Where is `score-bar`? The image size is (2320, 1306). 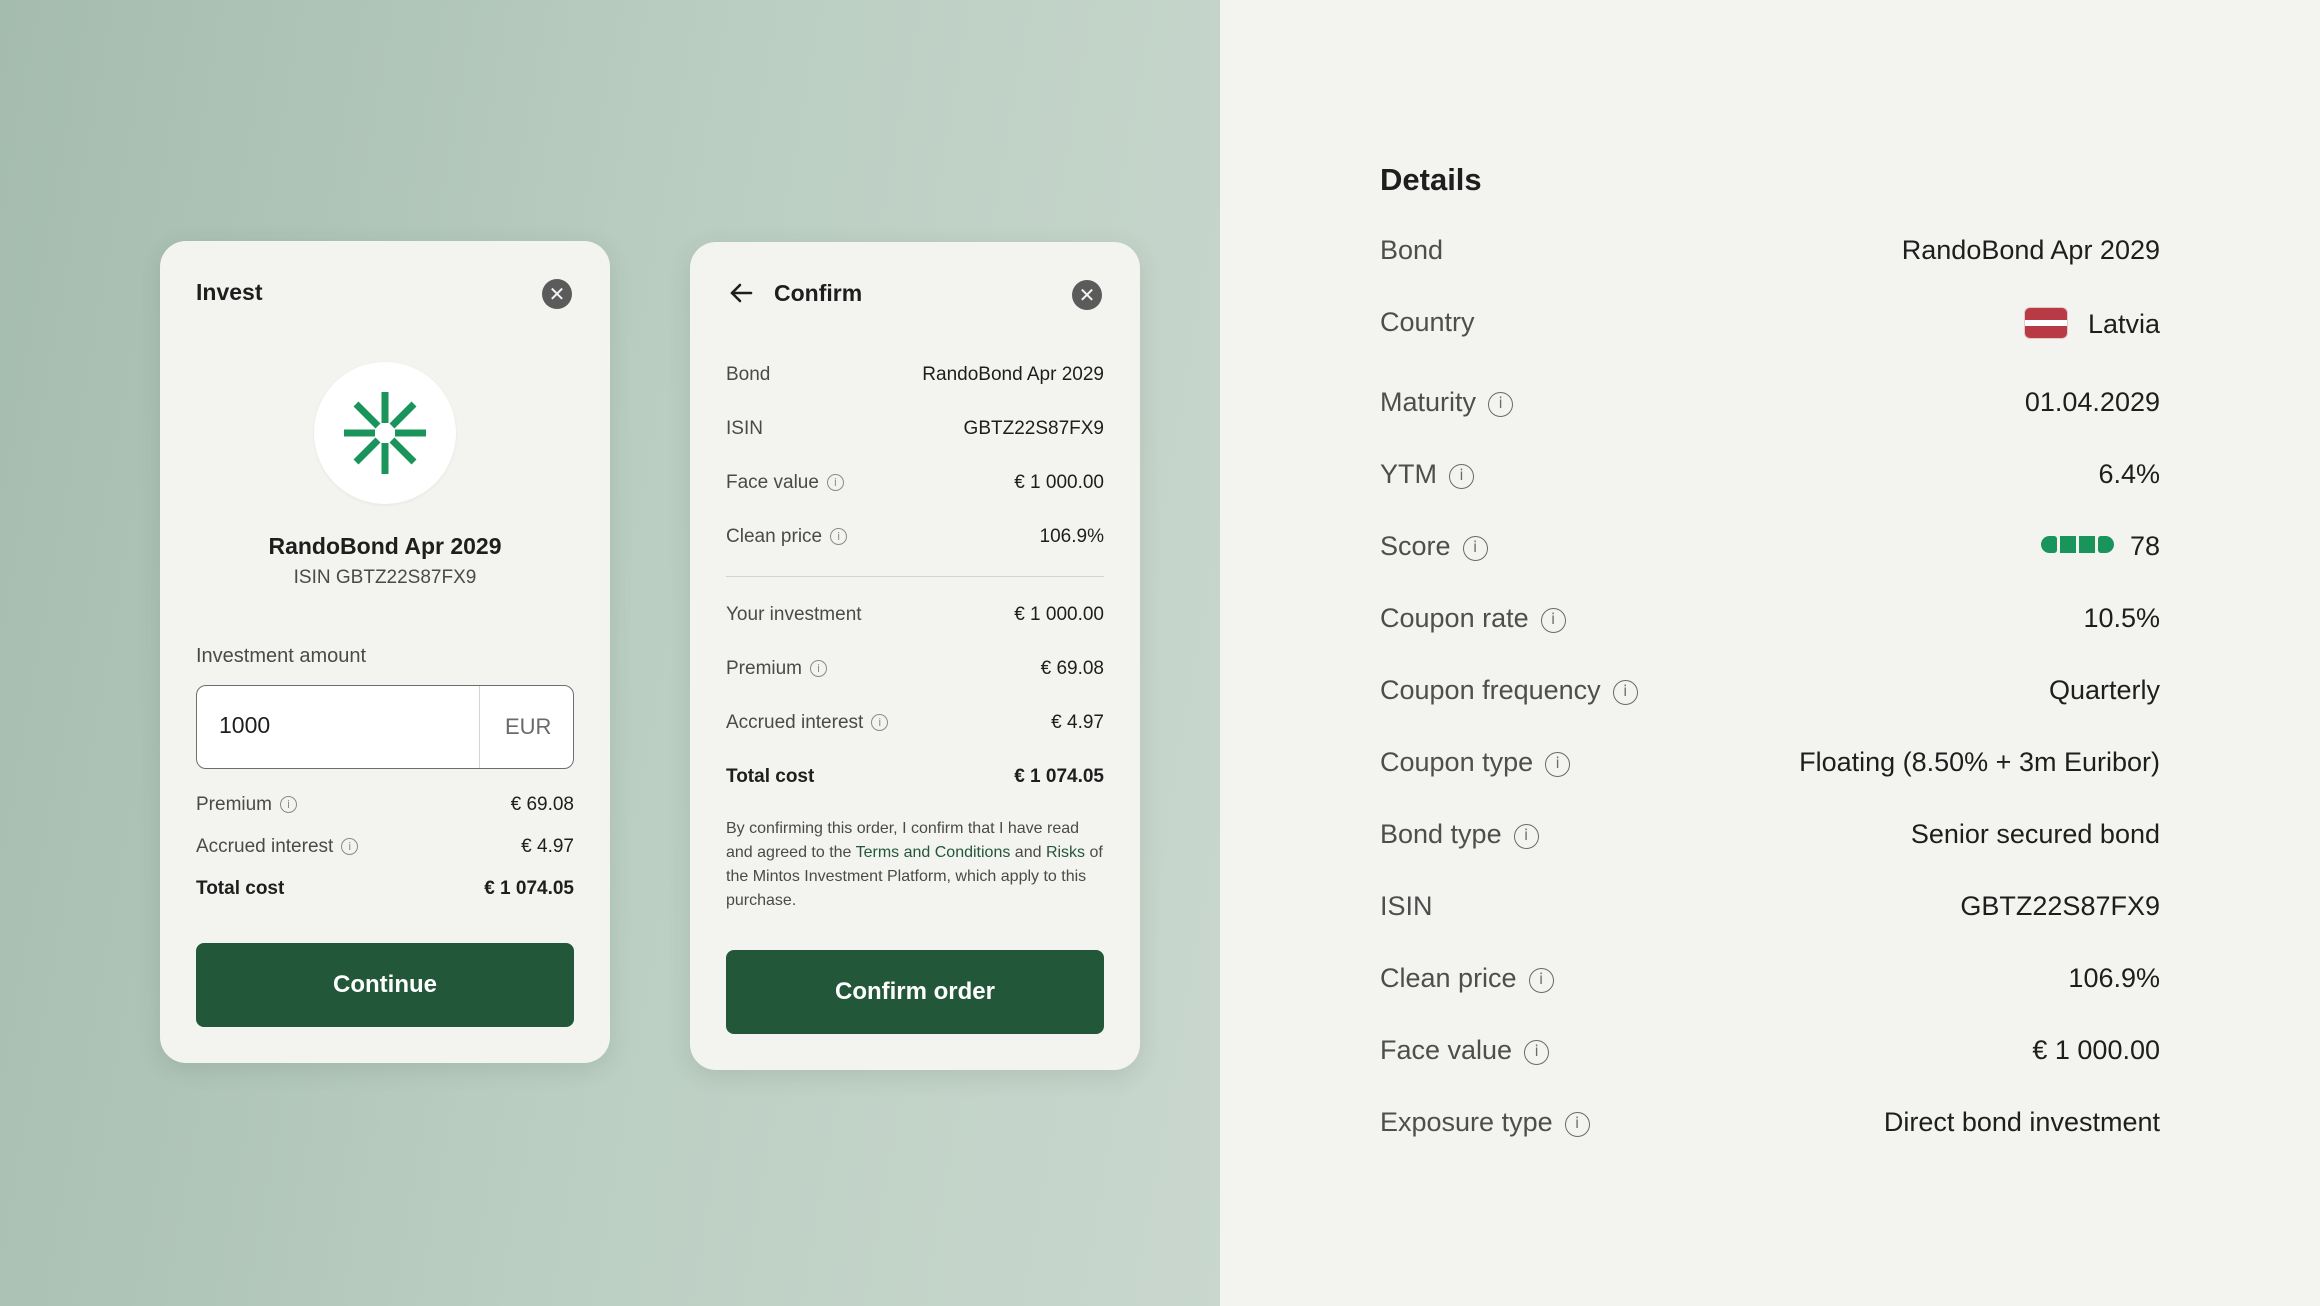
score-bar is located at coordinates (2077, 544).